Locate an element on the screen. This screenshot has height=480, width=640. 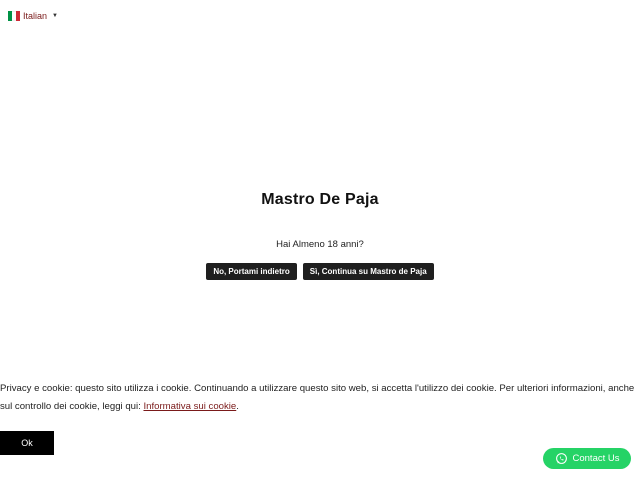
cookie-trailing: . is located at coordinates (237, 406).